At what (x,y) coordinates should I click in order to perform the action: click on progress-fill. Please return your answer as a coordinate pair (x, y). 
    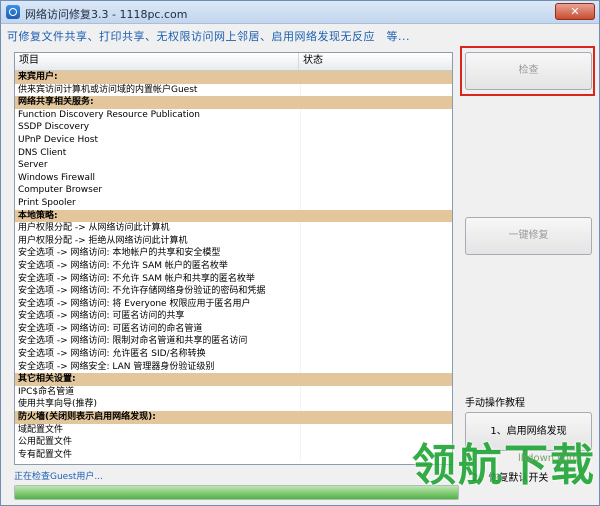
    Looking at the image, I should click on (236, 492).